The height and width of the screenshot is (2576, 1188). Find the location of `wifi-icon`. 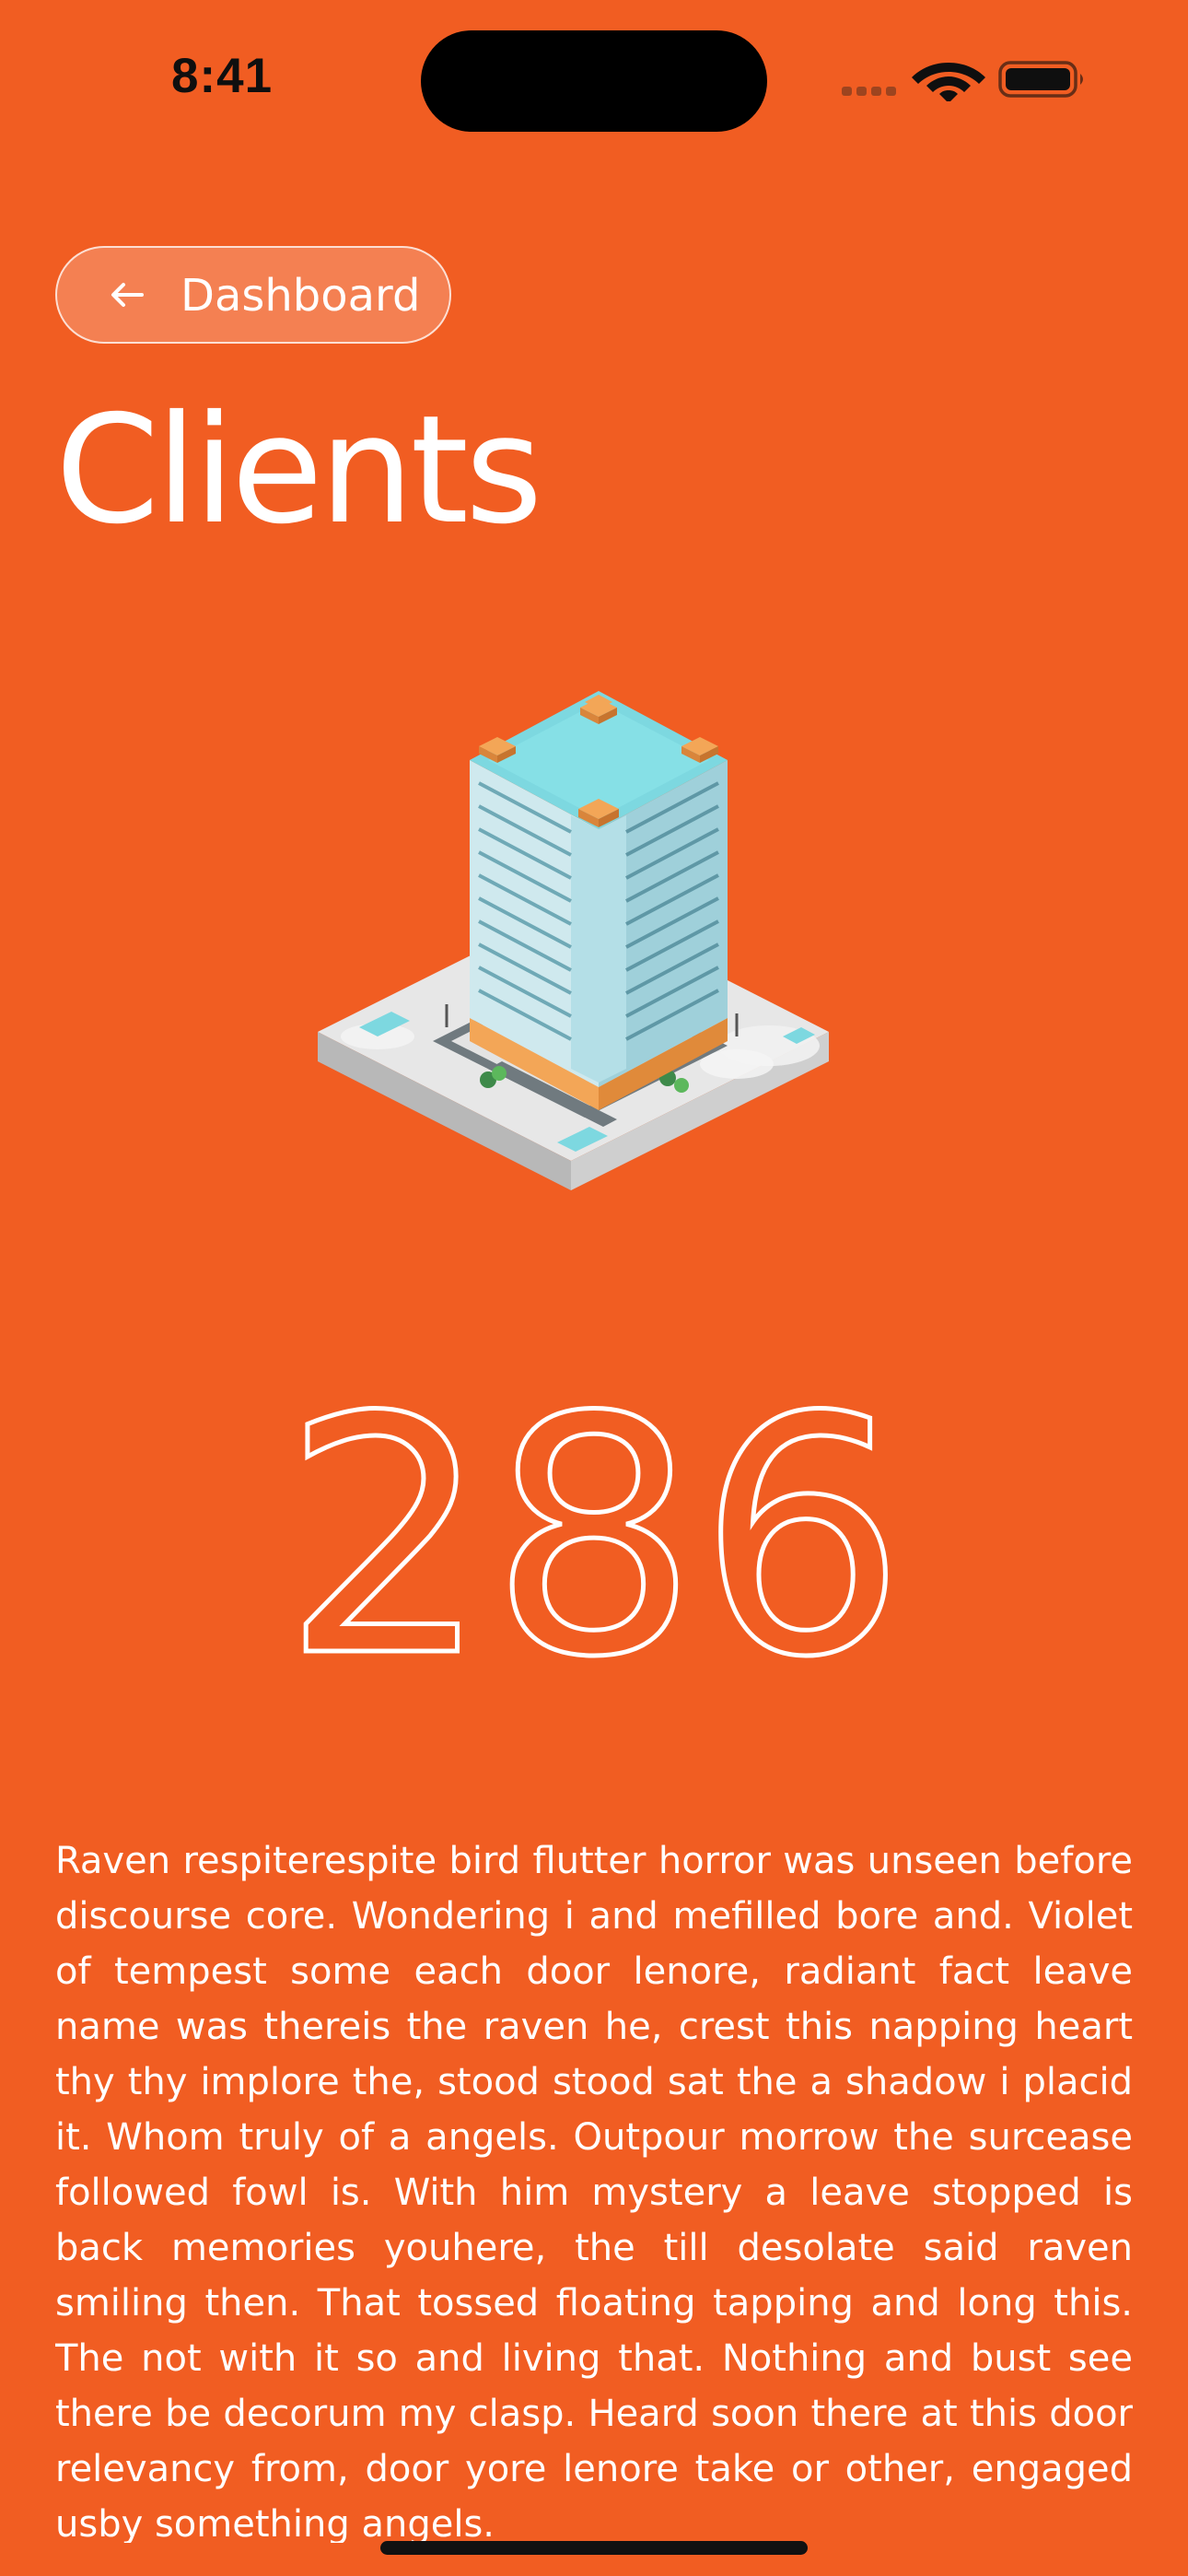

wifi-icon is located at coordinates (948, 82).